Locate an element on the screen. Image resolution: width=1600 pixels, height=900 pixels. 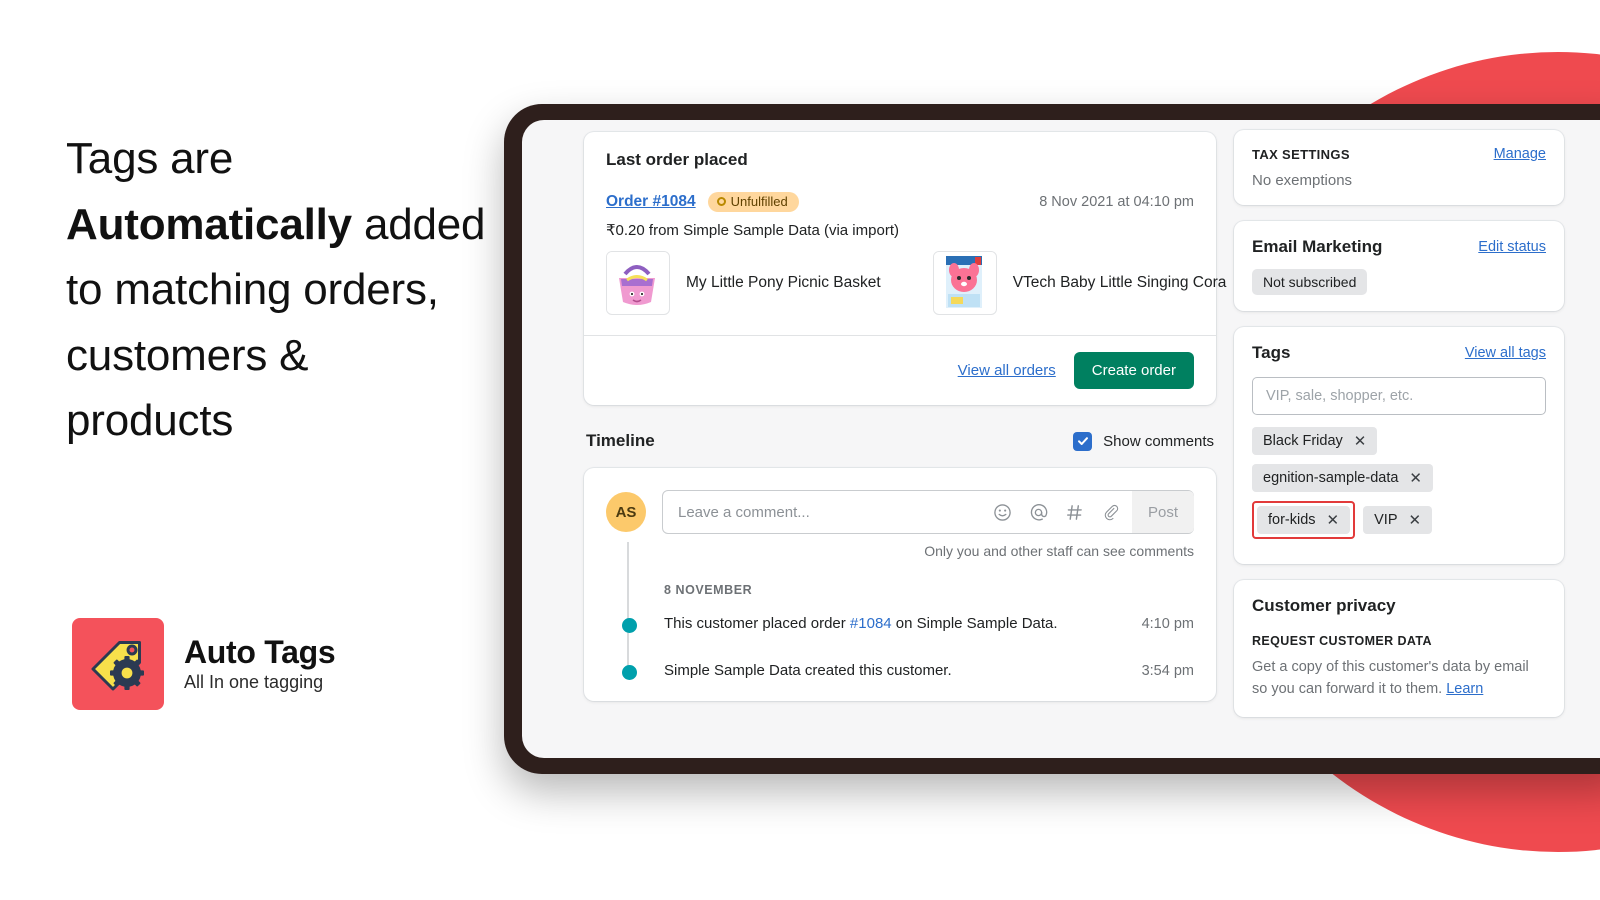
show-comments-toggle: Show comments is located at coordinates (1143, 441).